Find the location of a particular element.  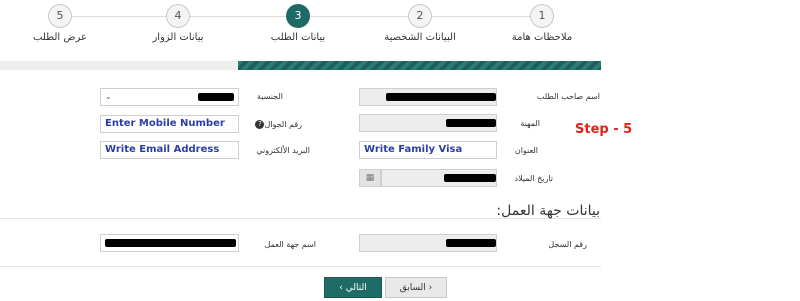

employer-name-label: اسم جهة العمل is located at coordinates (290, 244).